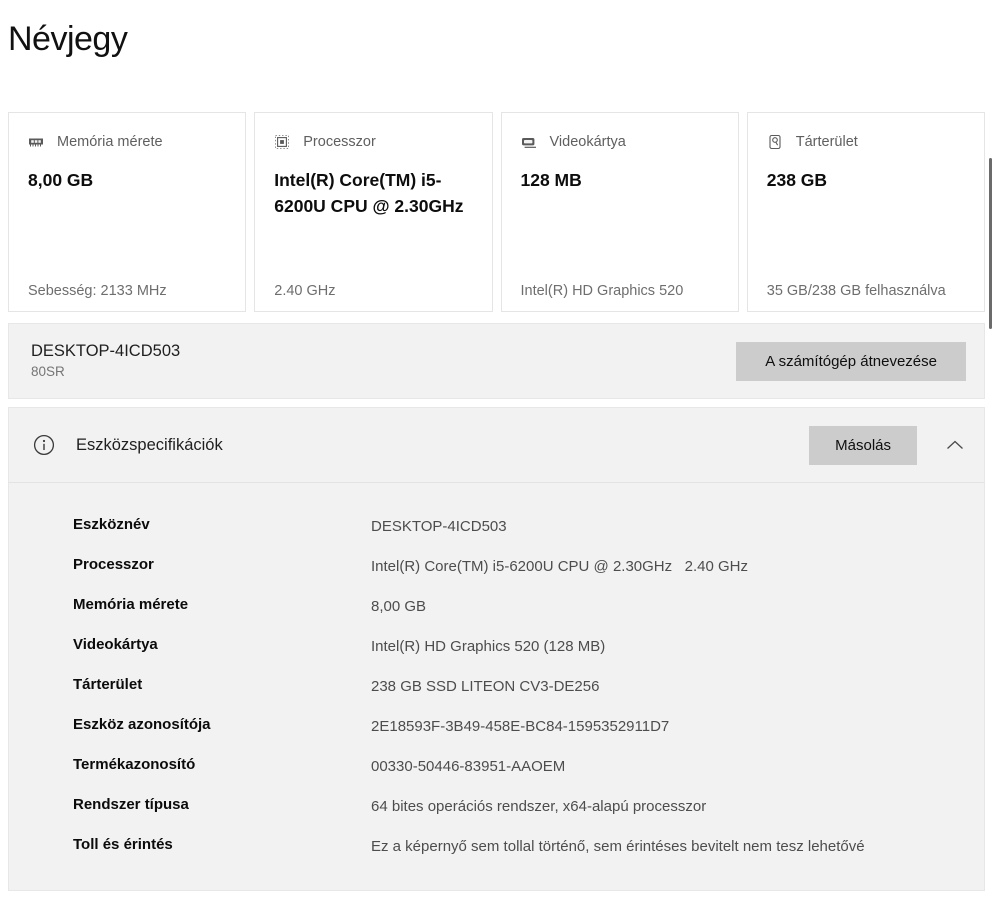 This screenshot has height=900, width=1000. Describe the element at coordinates (826, 142) in the screenshot. I see `card-label: Tárterület` at that location.